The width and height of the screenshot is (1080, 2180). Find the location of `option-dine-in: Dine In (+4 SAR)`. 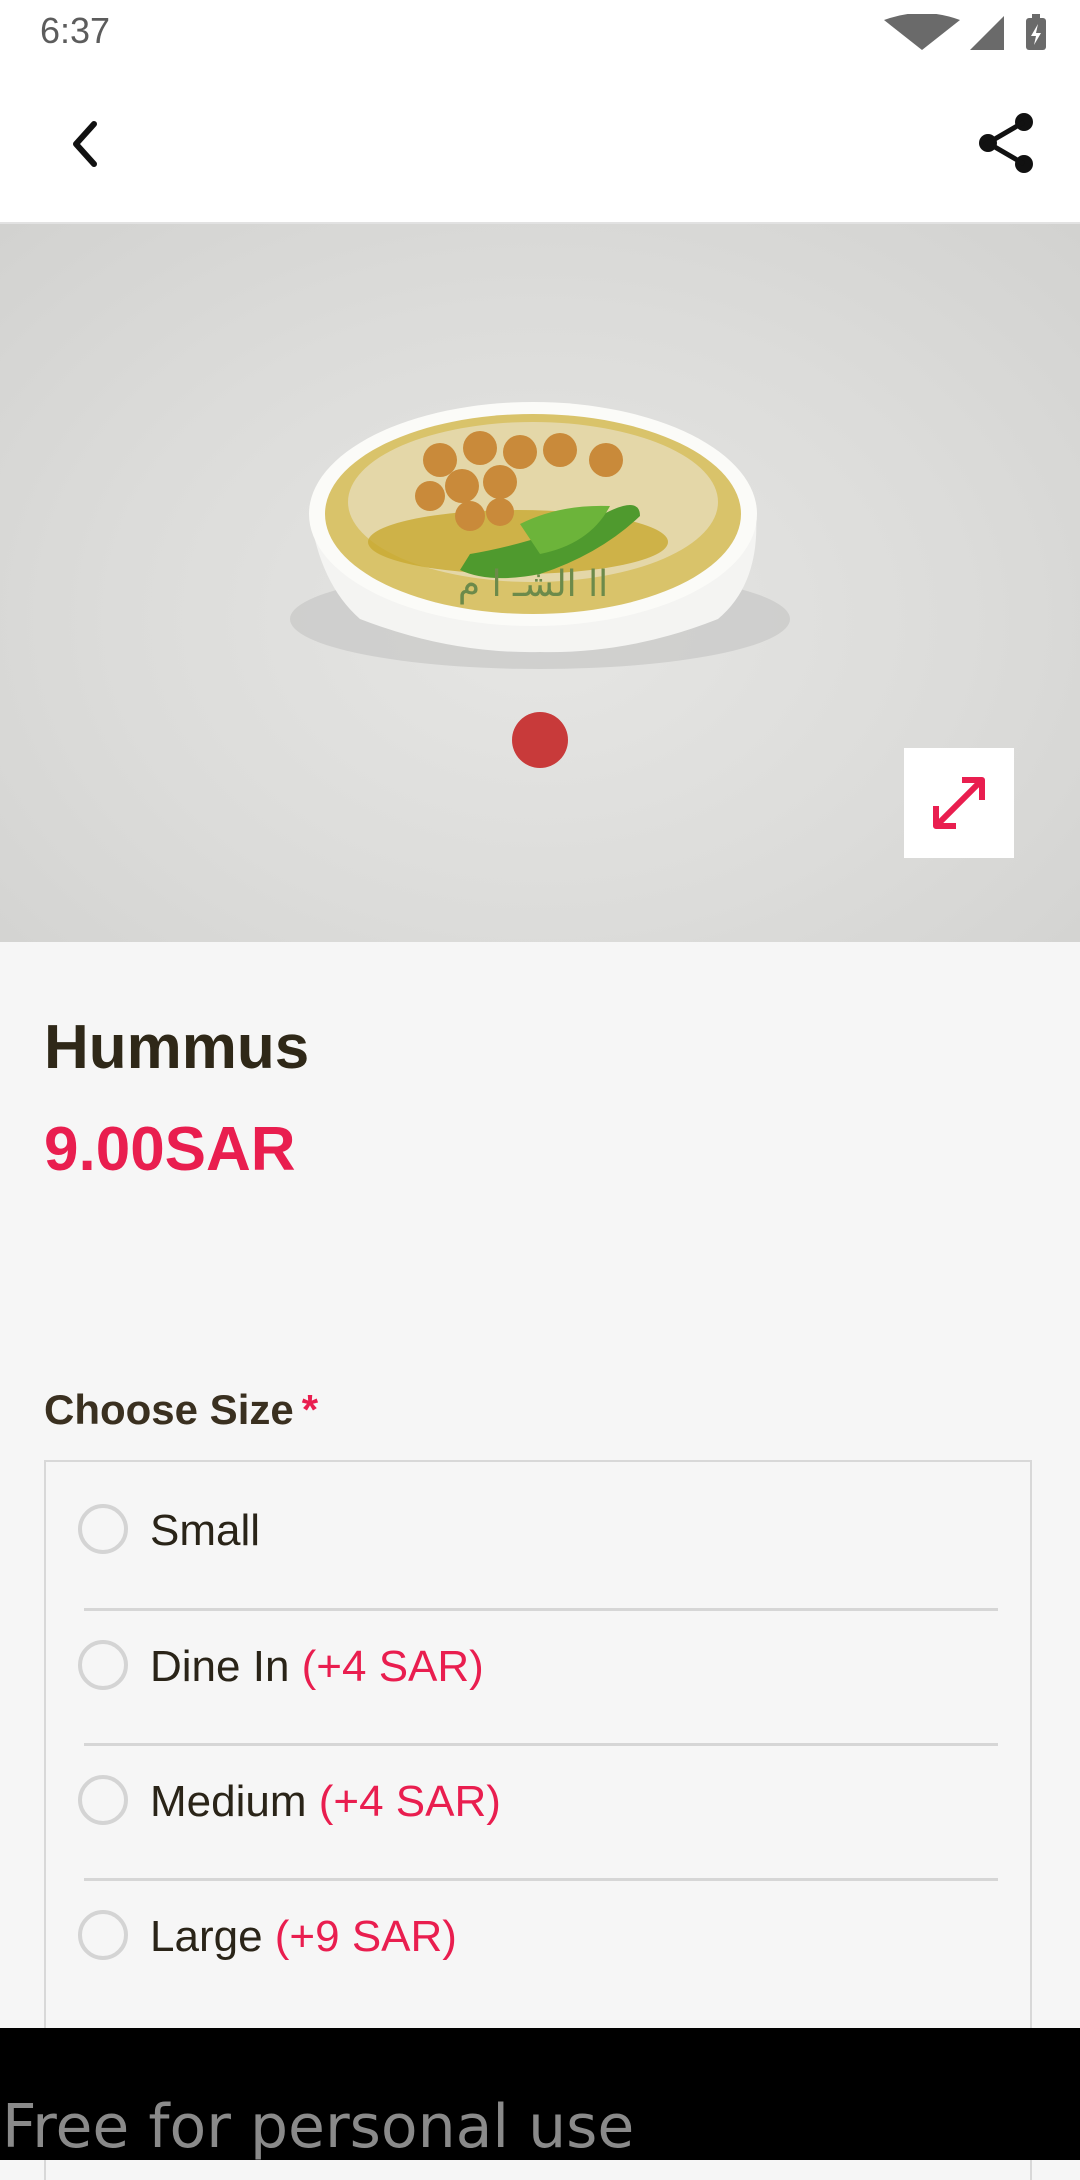

option-dine-in: Dine In (+4 SAR) is located at coordinates (538, 1665).